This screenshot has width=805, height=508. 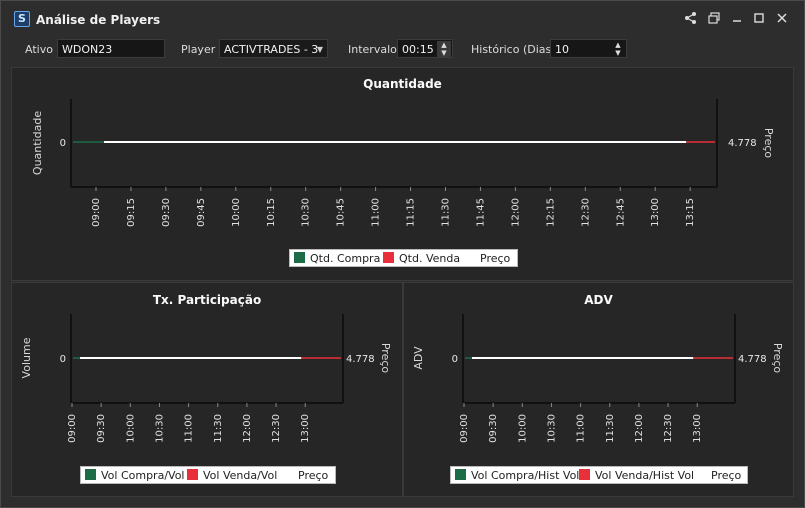 I want to click on legend-label: Vol Compra/Vol, so click(x=143, y=475).